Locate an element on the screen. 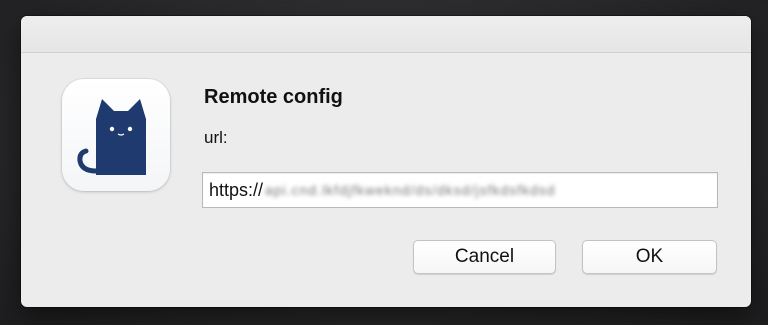 Image resolution: width=768 pixels, height=325 pixels. cat-app-icon is located at coordinates (116, 135).